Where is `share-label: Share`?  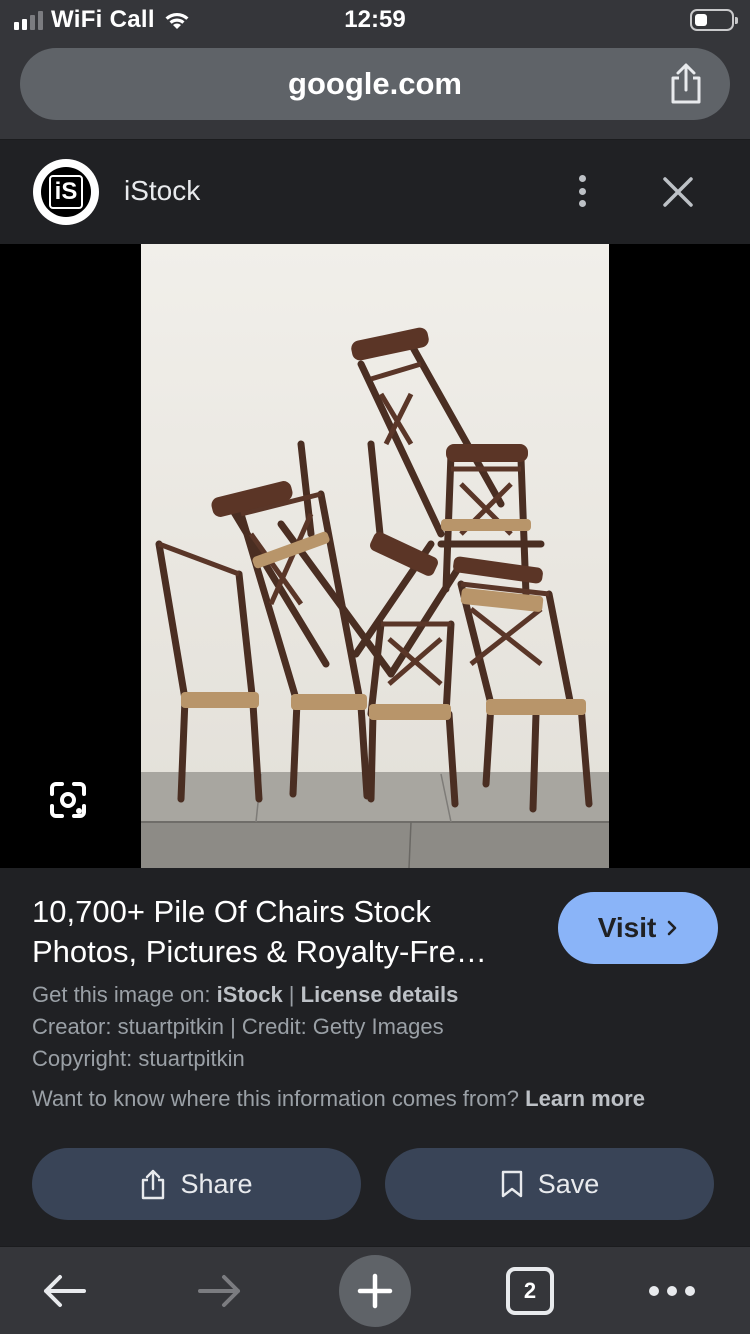 share-label: Share is located at coordinates (216, 1183).